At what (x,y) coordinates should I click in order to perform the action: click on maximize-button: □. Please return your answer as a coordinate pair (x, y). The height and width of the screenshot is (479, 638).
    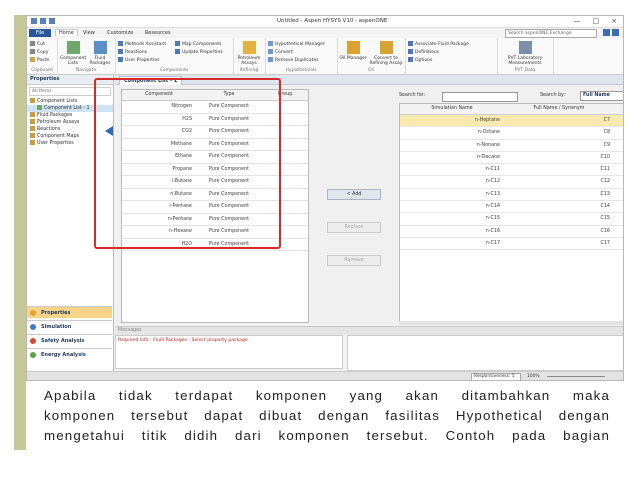
    Looking at the image, I should click on (596, 21).